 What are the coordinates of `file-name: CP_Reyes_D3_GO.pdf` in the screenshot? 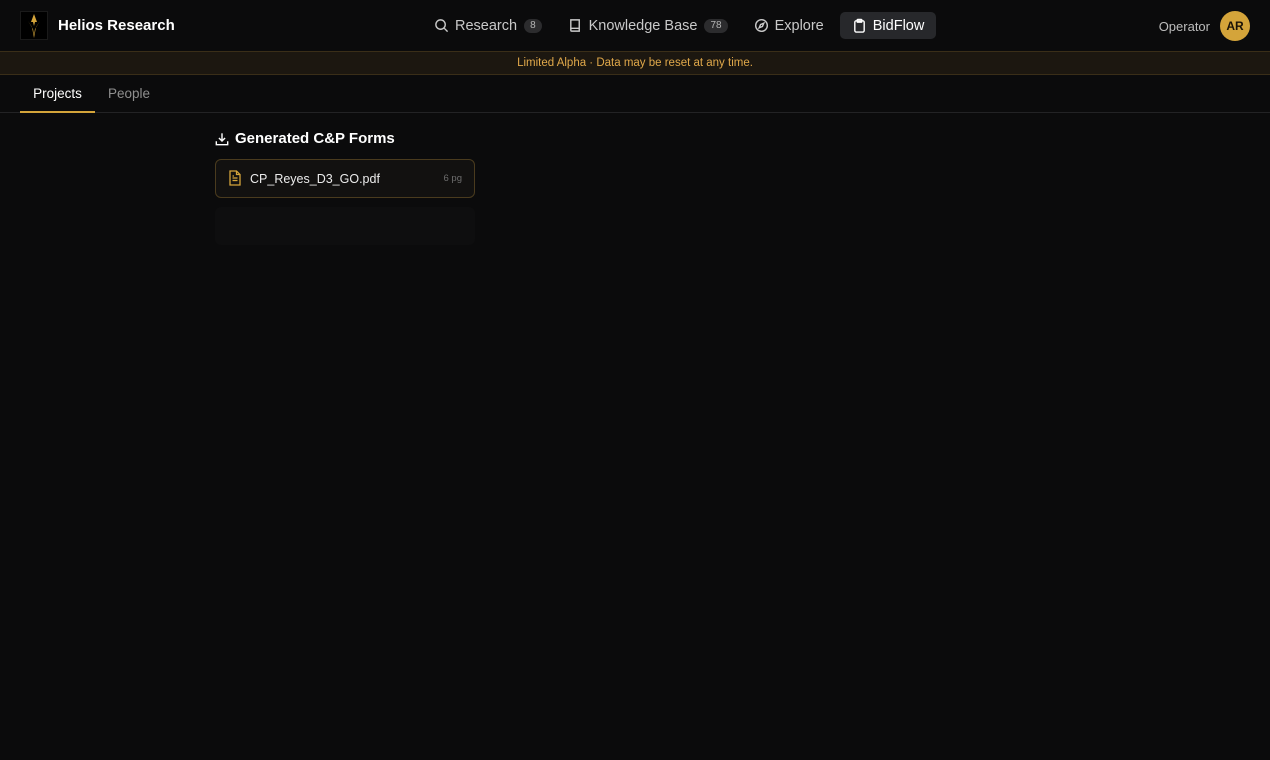 It's located at (315, 178).